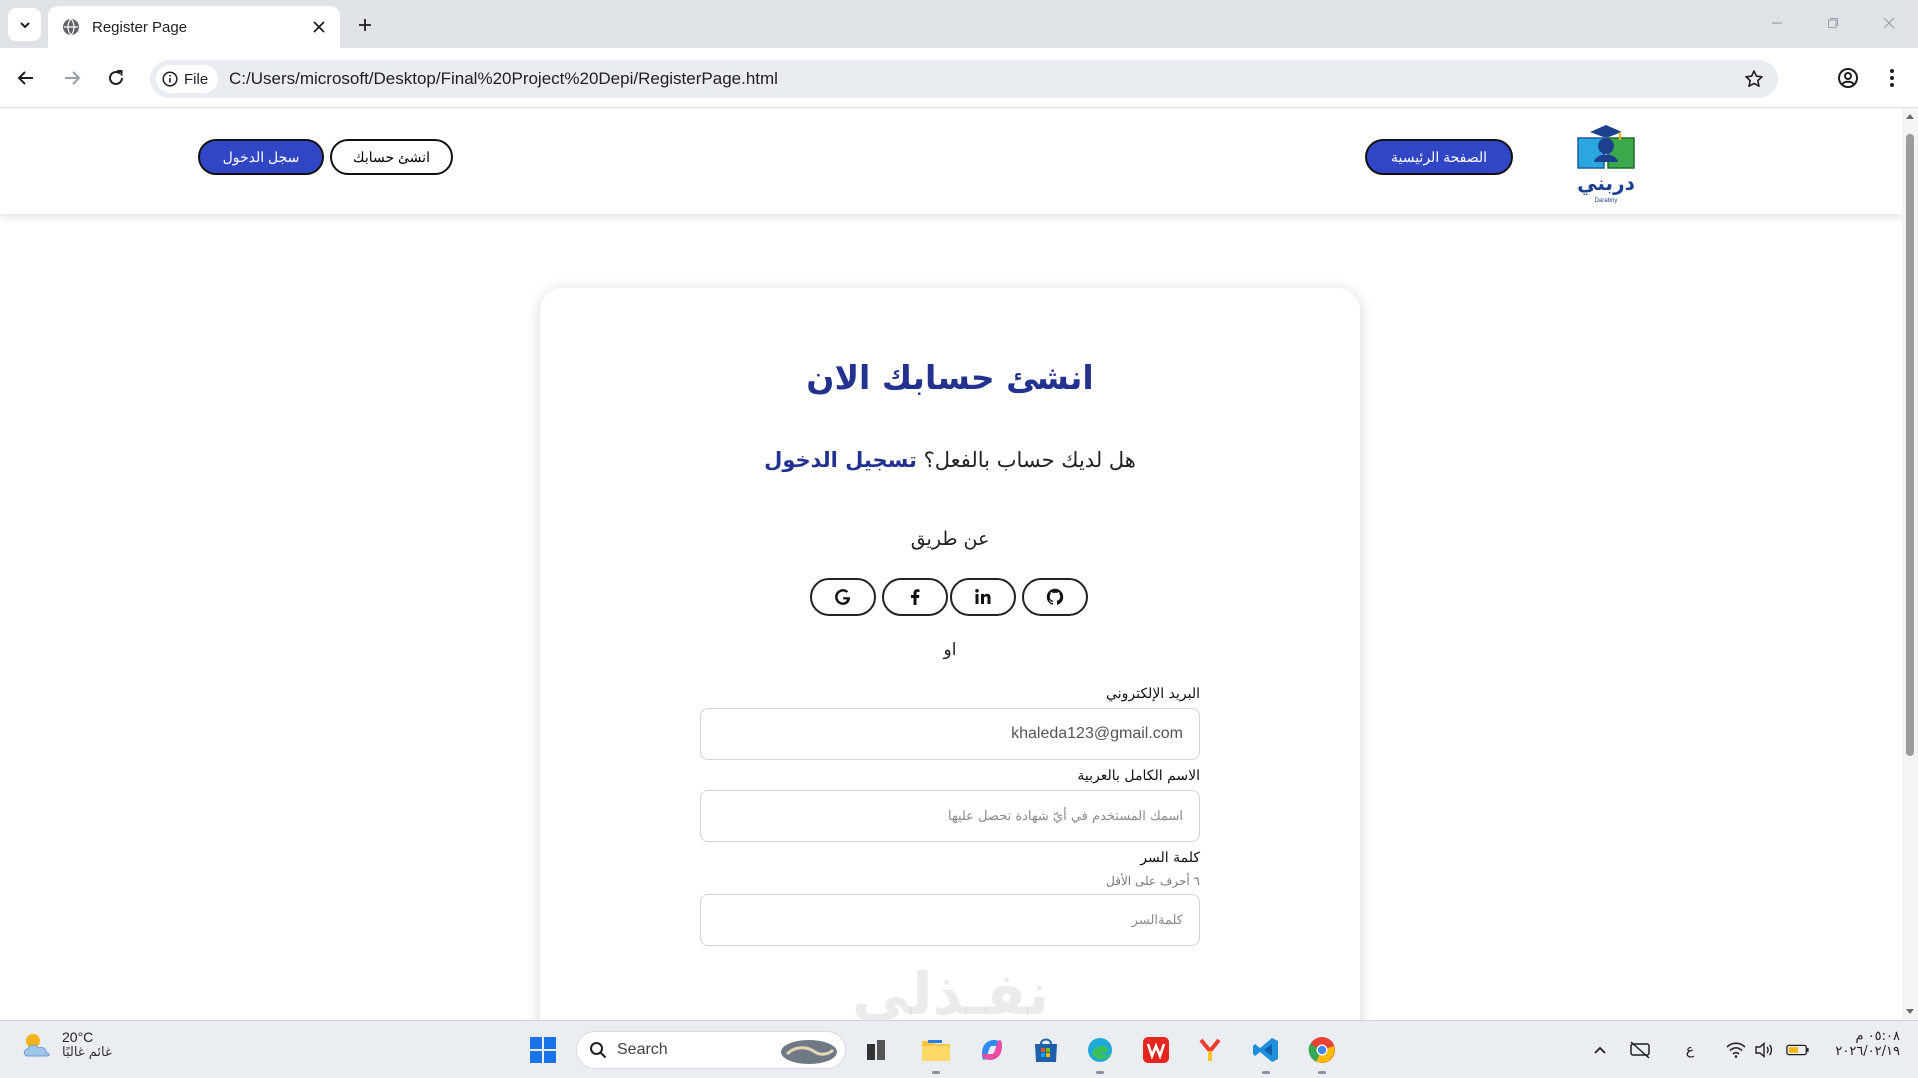 This screenshot has height=1078, width=1918. I want to click on register-title: انشئ حسابك الان, so click(950, 377).